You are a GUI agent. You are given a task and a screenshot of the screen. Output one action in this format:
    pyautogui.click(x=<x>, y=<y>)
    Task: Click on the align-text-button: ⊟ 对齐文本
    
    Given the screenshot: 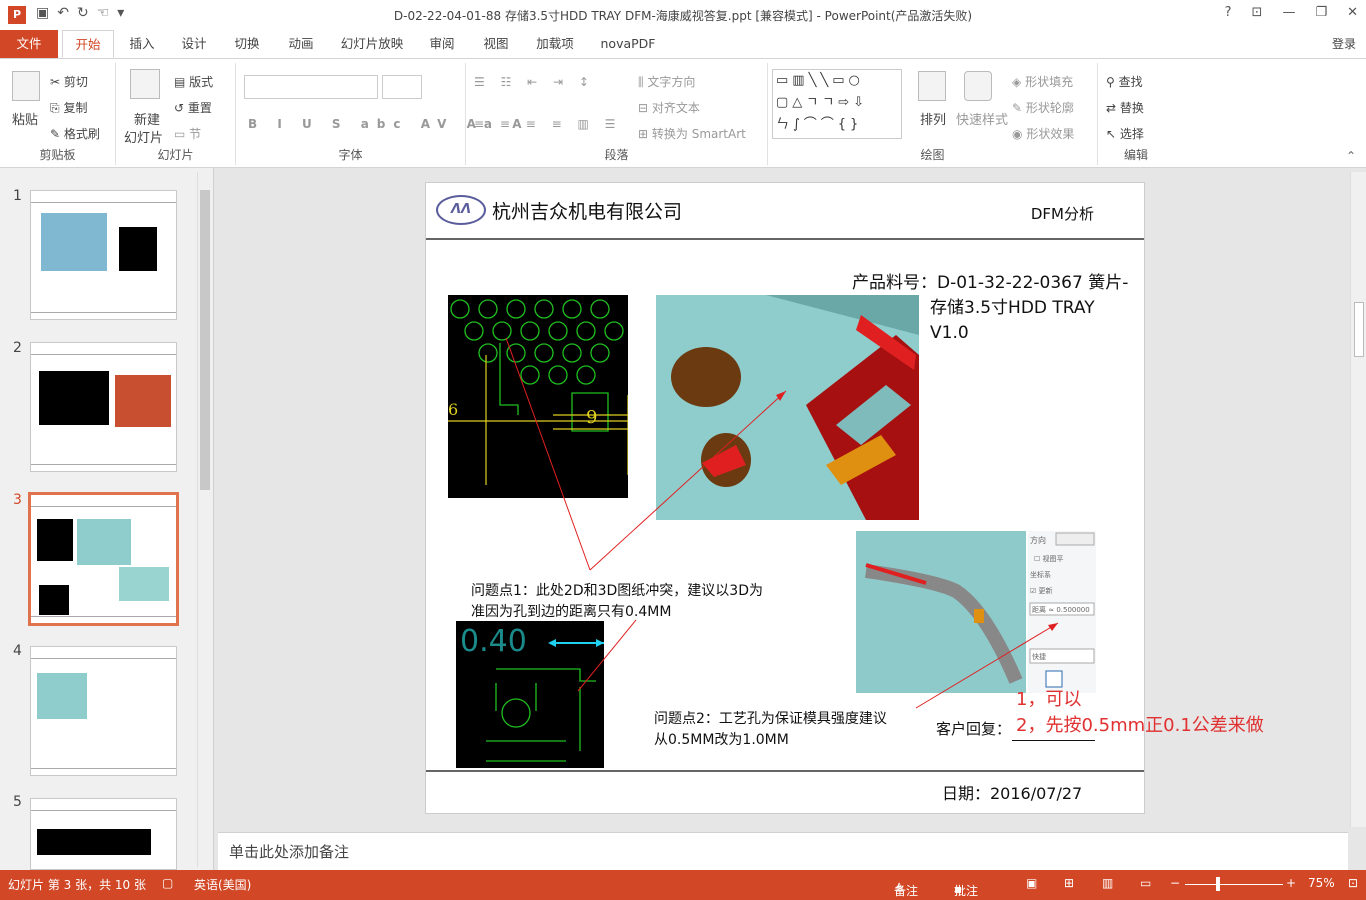 What is the action you would take?
    pyautogui.click(x=669, y=107)
    